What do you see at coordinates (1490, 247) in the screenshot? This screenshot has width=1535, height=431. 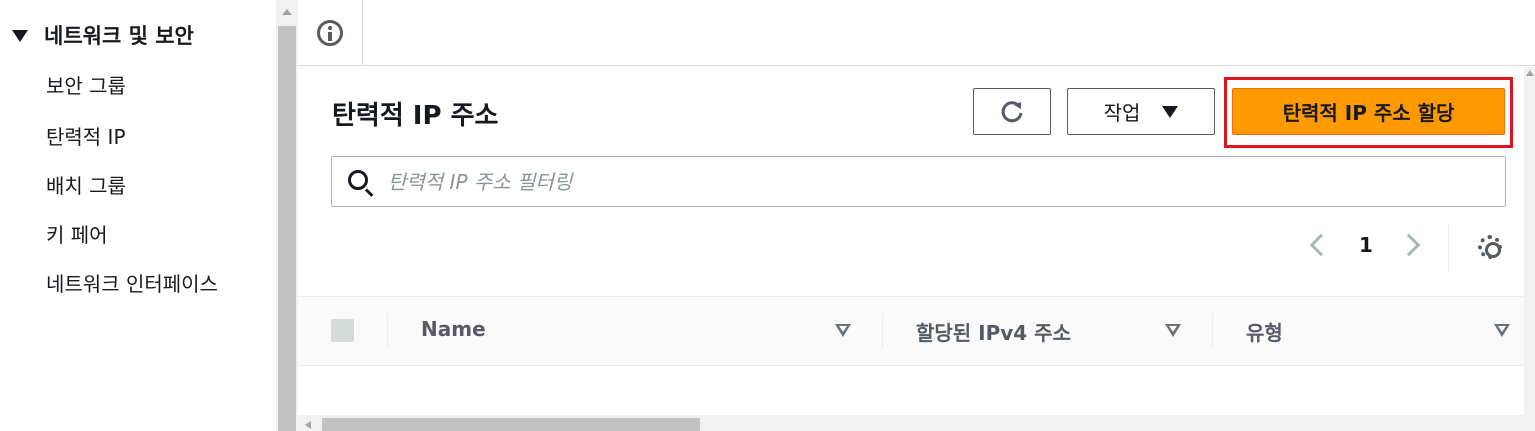 I see `gear-icon` at bounding box center [1490, 247].